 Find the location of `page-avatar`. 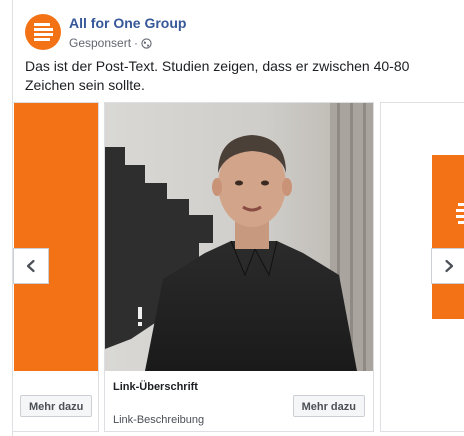

page-avatar is located at coordinates (43, 32).